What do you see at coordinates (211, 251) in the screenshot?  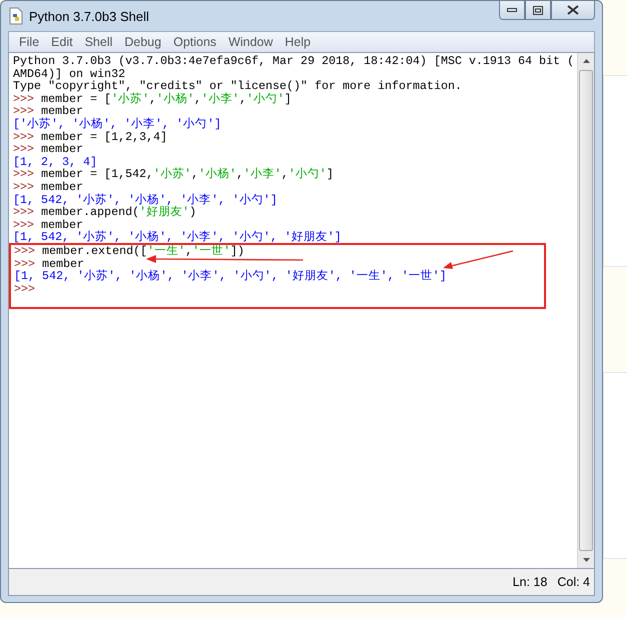 I see `string-literal: '一世'` at bounding box center [211, 251].